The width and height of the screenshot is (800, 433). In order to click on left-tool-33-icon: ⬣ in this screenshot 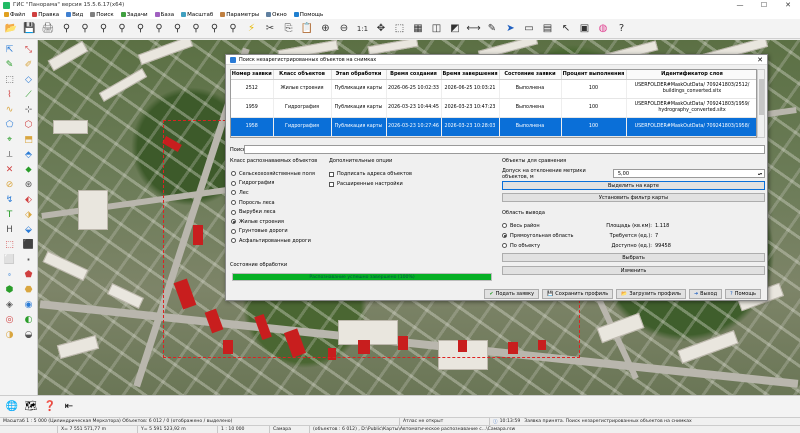, I will do `click(28, 289)`.